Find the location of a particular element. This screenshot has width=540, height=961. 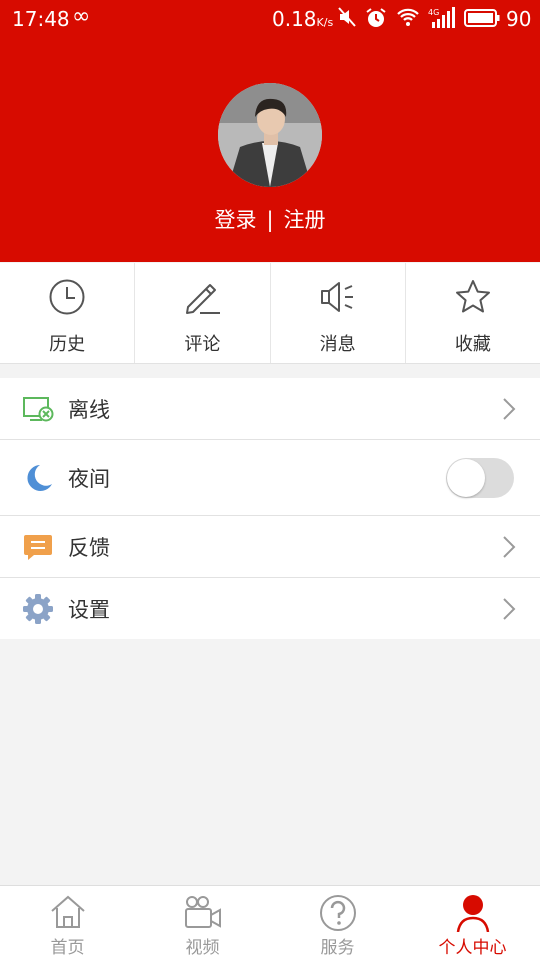

quick-action-history: 历史 is located at coordinates (68, 313).